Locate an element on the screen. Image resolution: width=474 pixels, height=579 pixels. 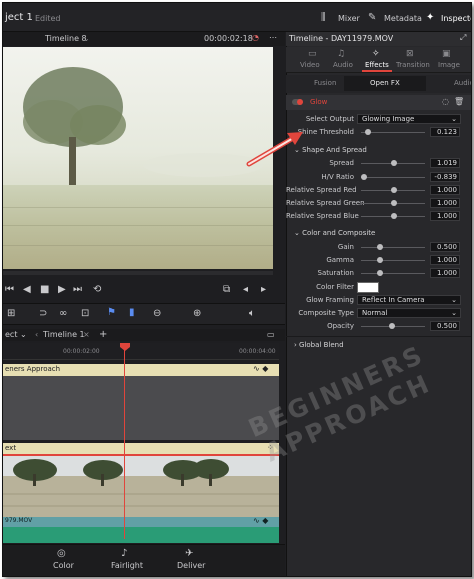
snapping-icon: ⊃ is located at coordinates (43, 313).